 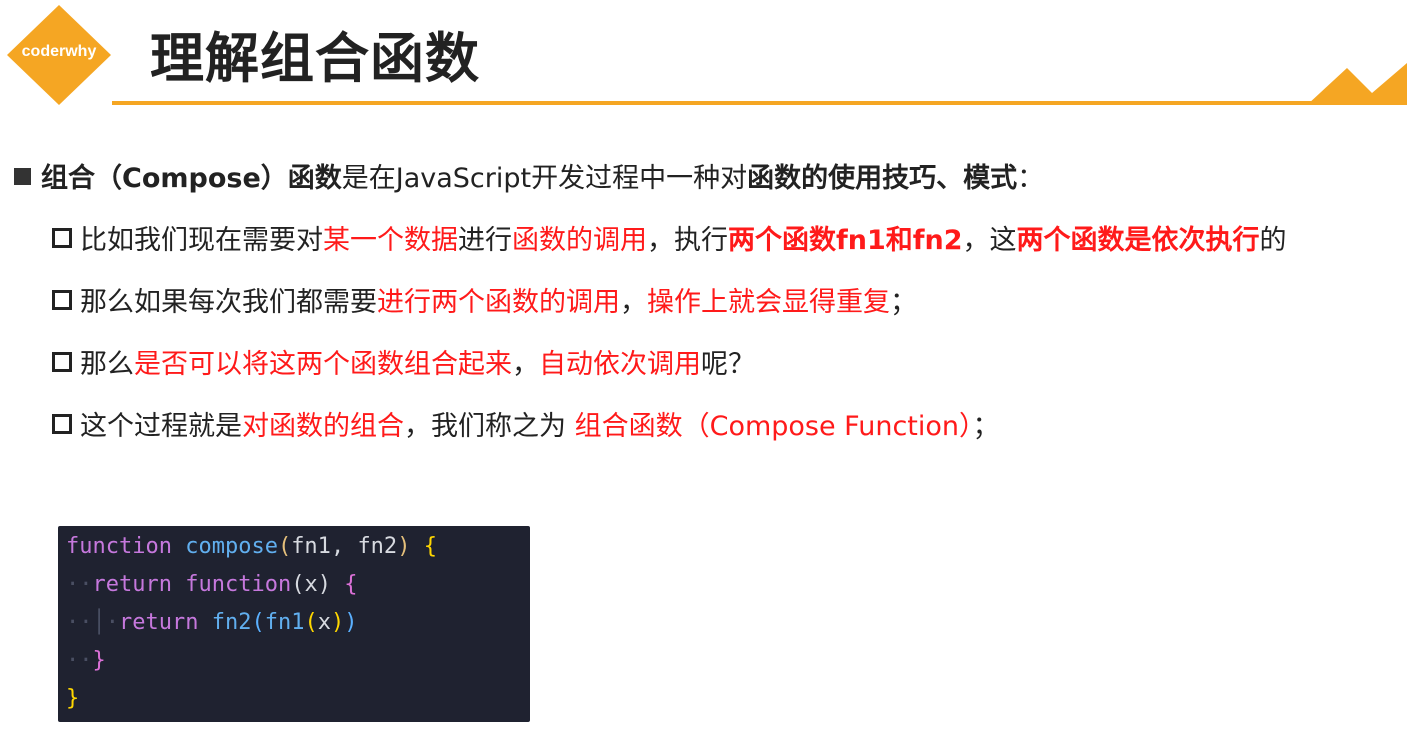 What do you see at coordinates (315, 58) in the screenshot?
I see `page-title: 理解组合函数` at bounding box center [315, 58].